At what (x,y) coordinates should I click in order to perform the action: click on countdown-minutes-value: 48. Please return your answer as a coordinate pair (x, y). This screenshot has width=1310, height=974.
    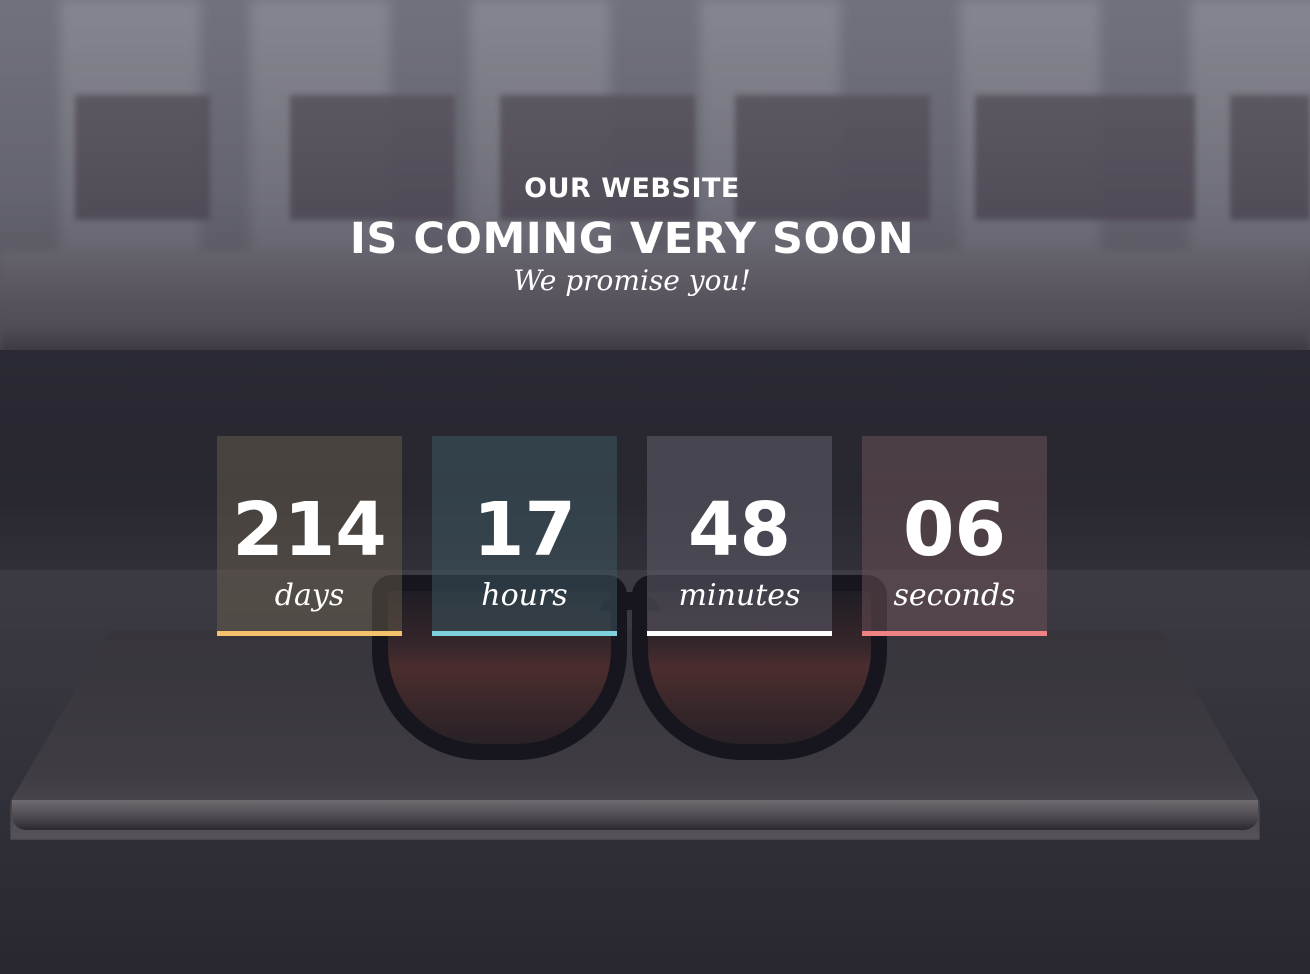
    Looking at the image, I should click on (739, 530).